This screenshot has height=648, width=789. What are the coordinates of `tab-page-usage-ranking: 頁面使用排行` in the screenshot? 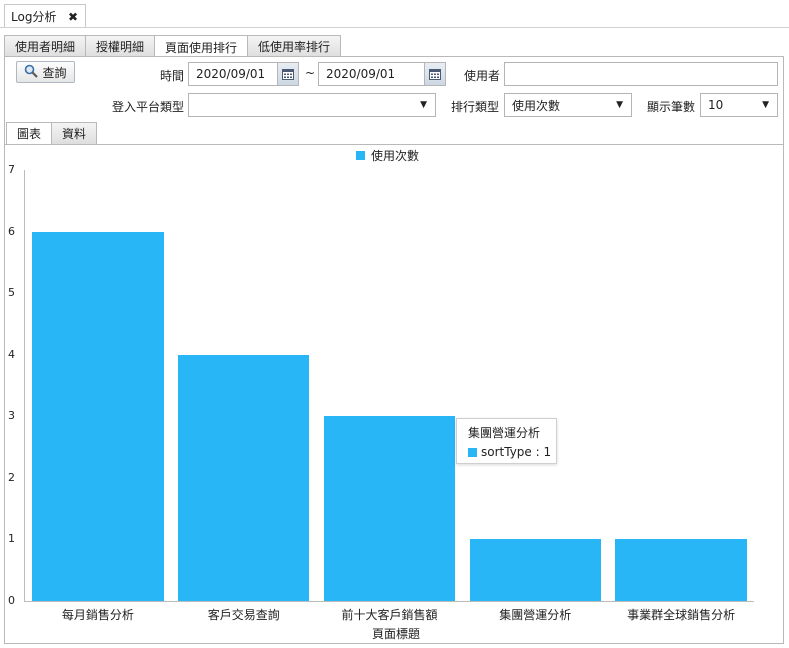 It's located at (201, 46).